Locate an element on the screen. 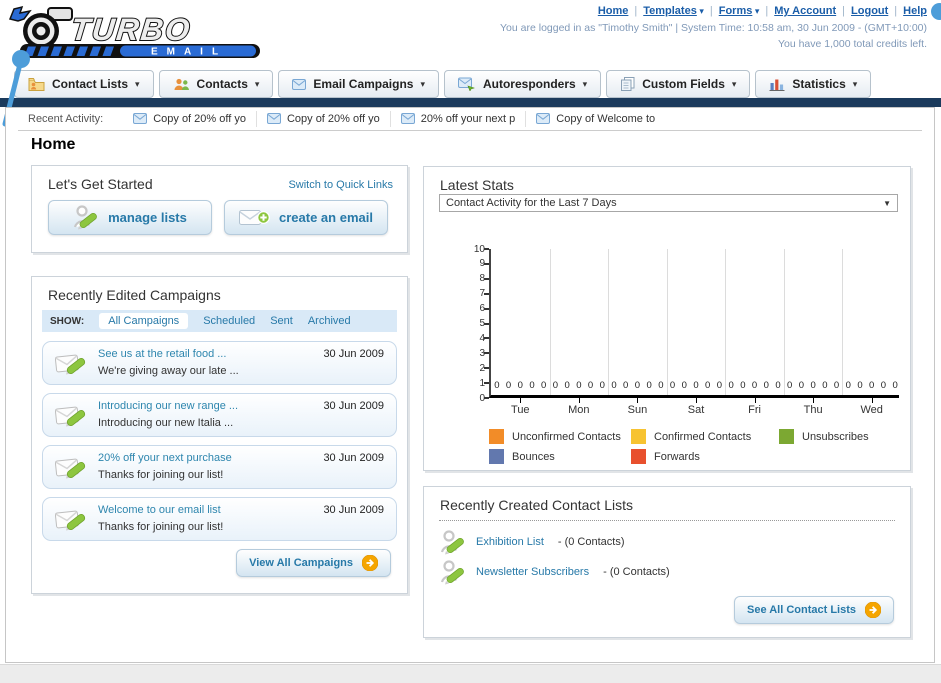 The image size is (941, 683). recent-activity-item: Copy of Welcome to is located at coordinates (595, 118).